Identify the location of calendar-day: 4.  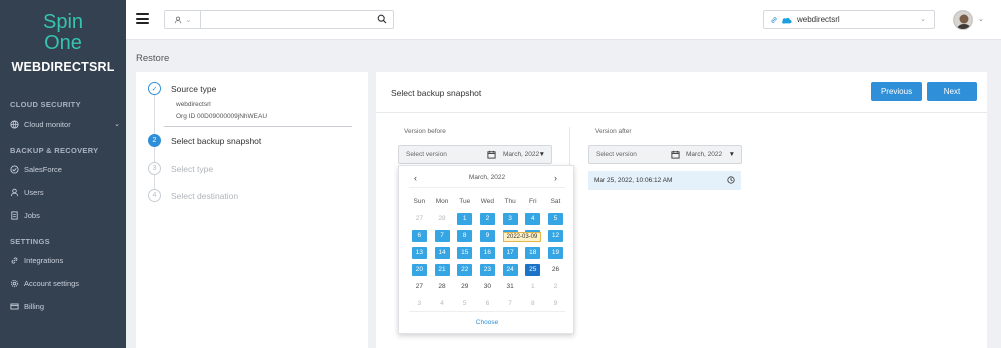
(532, 218).